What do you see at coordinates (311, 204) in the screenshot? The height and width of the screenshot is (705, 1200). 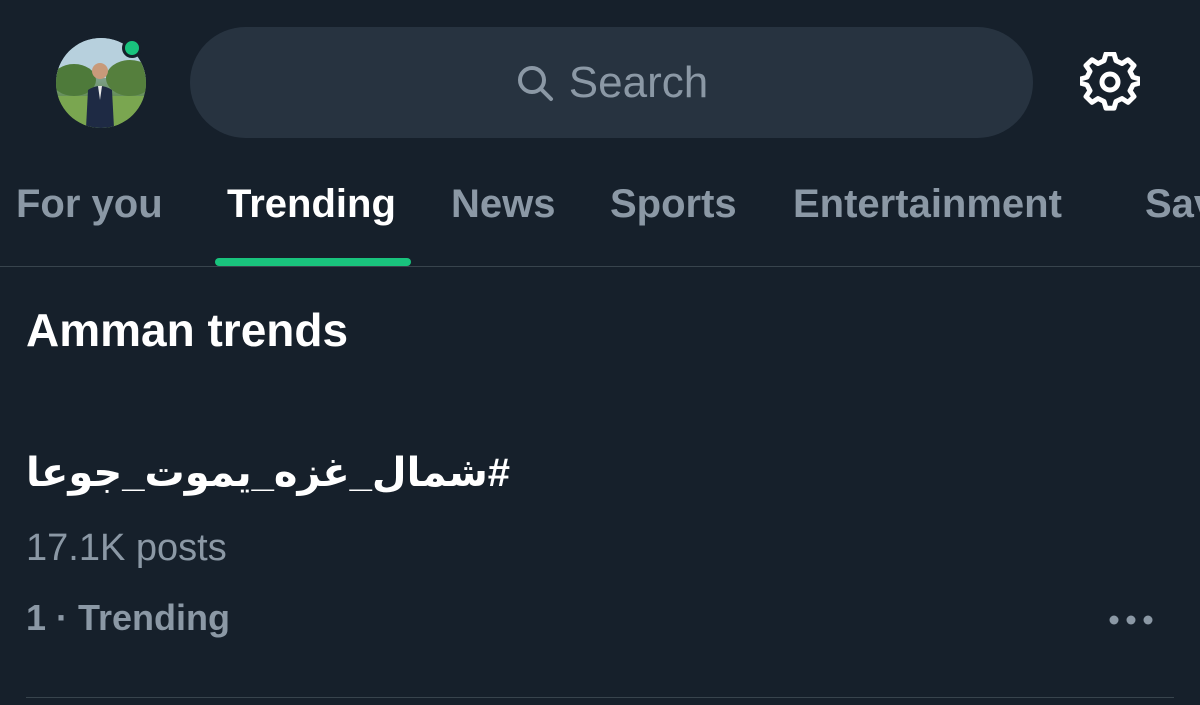 I see `tab-trending: Trending` at bounding box center [311, 204].